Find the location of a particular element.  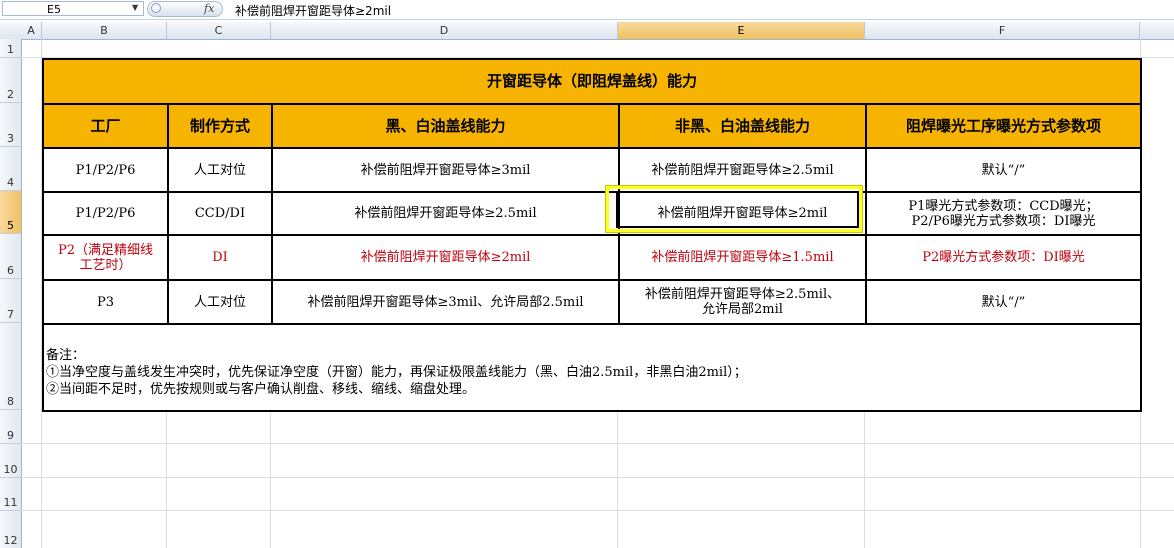

column-header-e: E is located at coordinates (741, 30).